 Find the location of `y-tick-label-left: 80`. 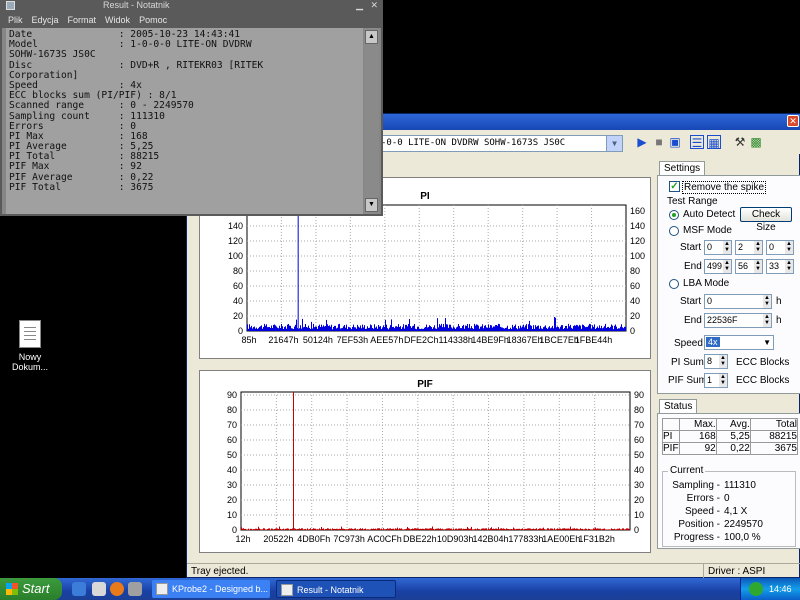

y-tick-label-left: 80 is located at coordinates (232, 410).